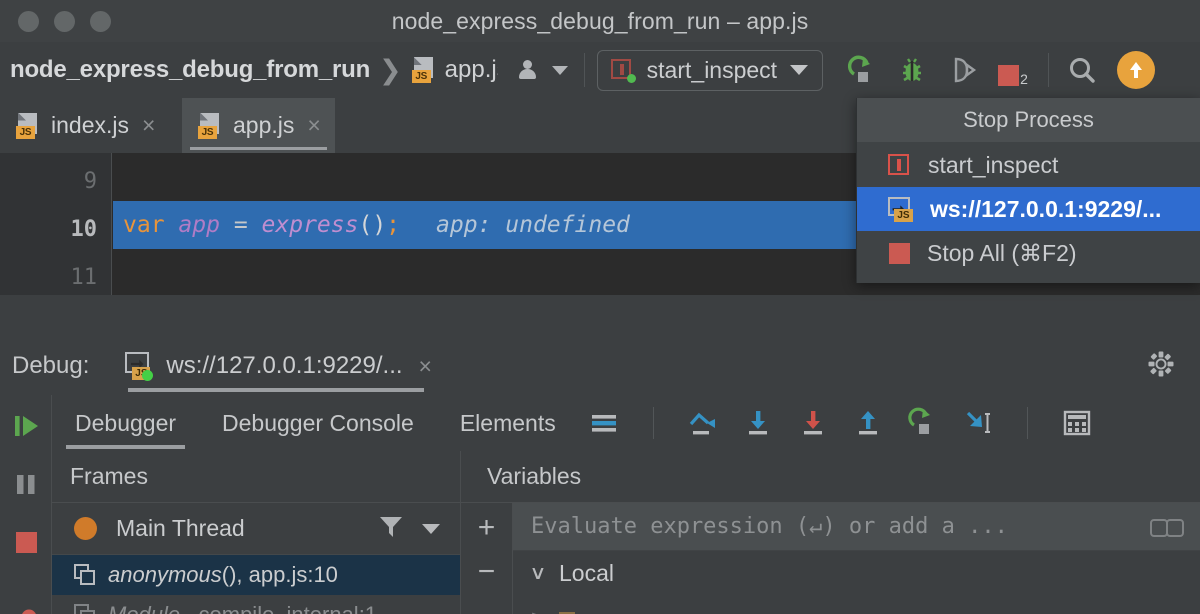 The height and width of the screenshot is (614, 1200). What do you see at coordinates (227, 608) in the screenshot?
I see `frame-args: ._compile` at bounding box center [227, 608].